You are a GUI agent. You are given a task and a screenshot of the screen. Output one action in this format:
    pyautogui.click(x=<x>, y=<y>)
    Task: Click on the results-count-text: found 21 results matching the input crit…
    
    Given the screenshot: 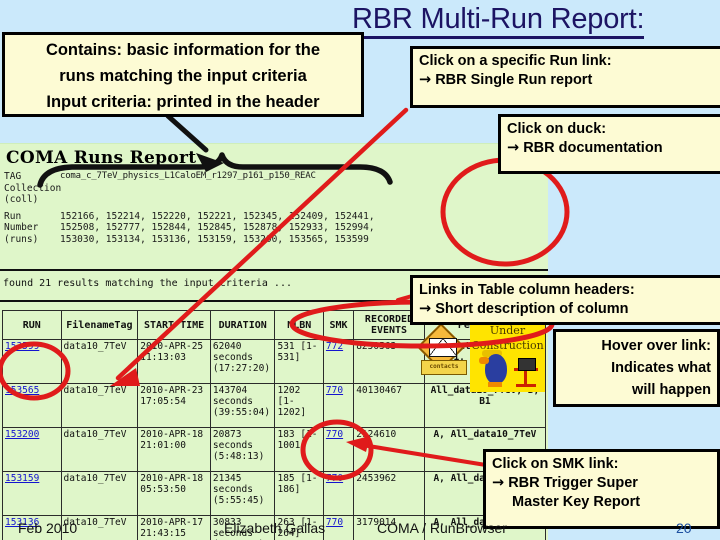 What is the action you would take?
    pyautogui.click(x=147, y=283)
    